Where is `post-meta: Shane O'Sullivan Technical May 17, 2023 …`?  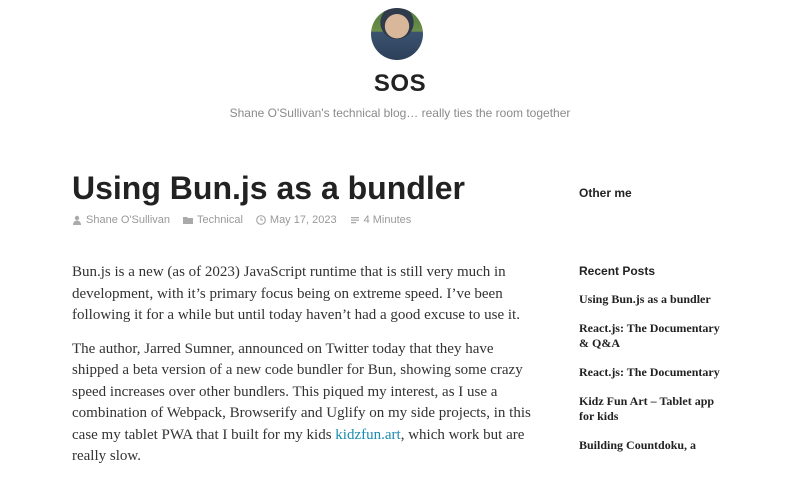 post-meta: Shane O'Sullivan Technical May 17, 2023 … is located at coordinates (241, 220).